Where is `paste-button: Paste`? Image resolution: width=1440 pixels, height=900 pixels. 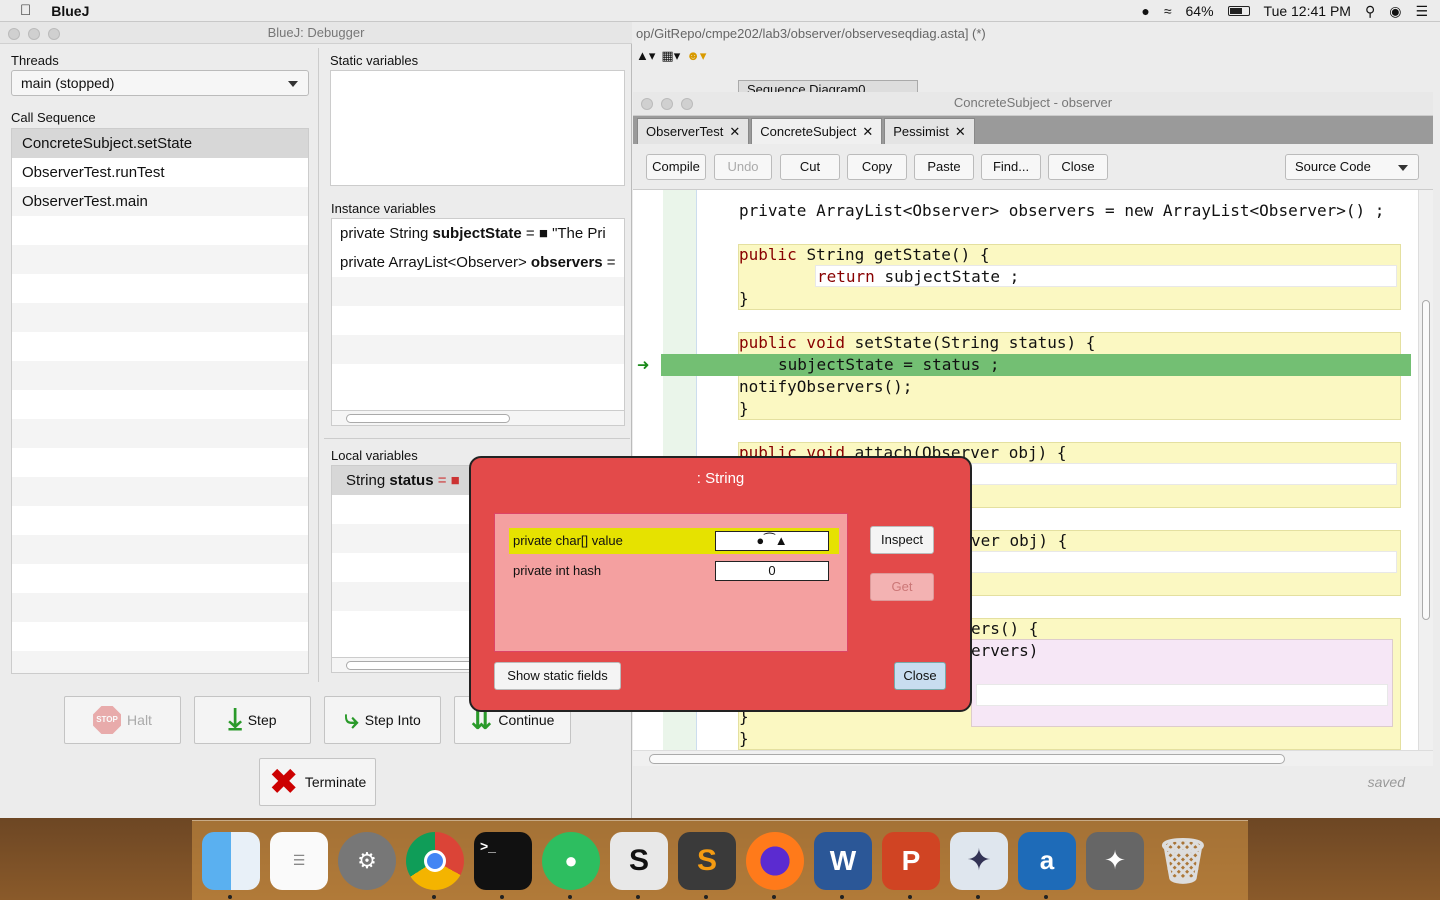 paste-button: Paste is located at coordinates (944, 167).